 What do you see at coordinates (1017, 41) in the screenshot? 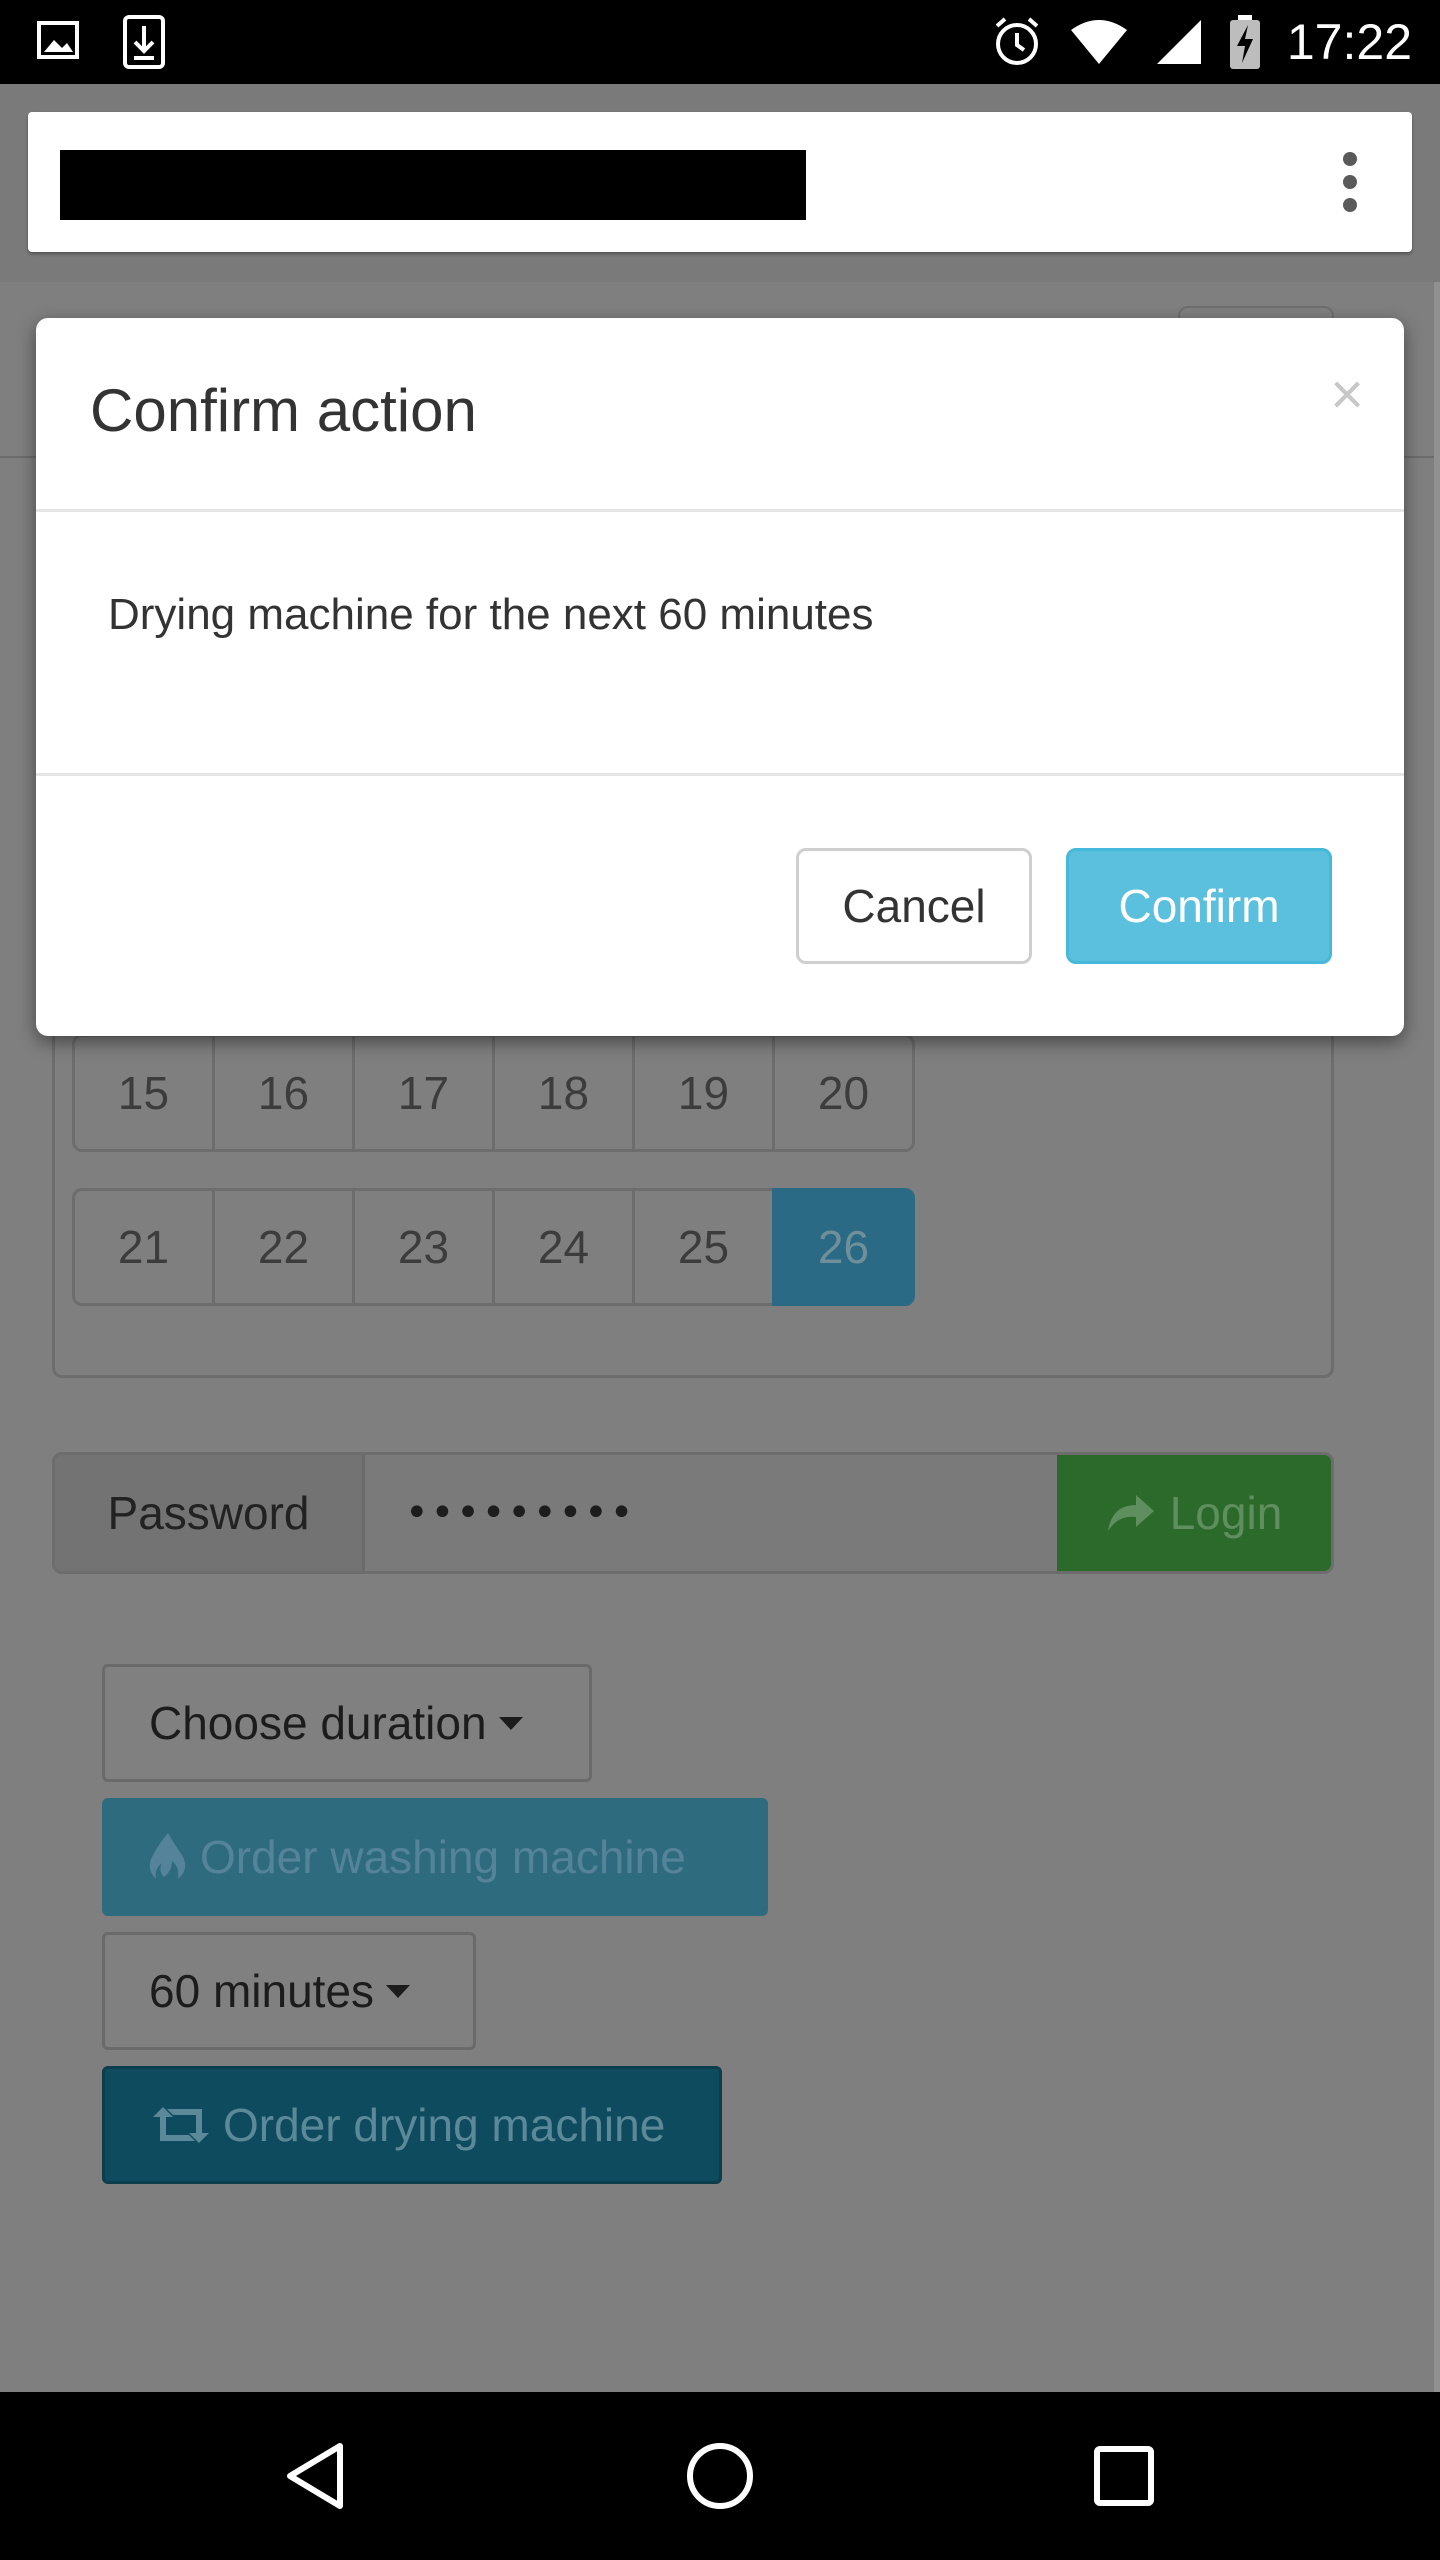
I see `alarm-icon` at bounding box center [1017, 41].